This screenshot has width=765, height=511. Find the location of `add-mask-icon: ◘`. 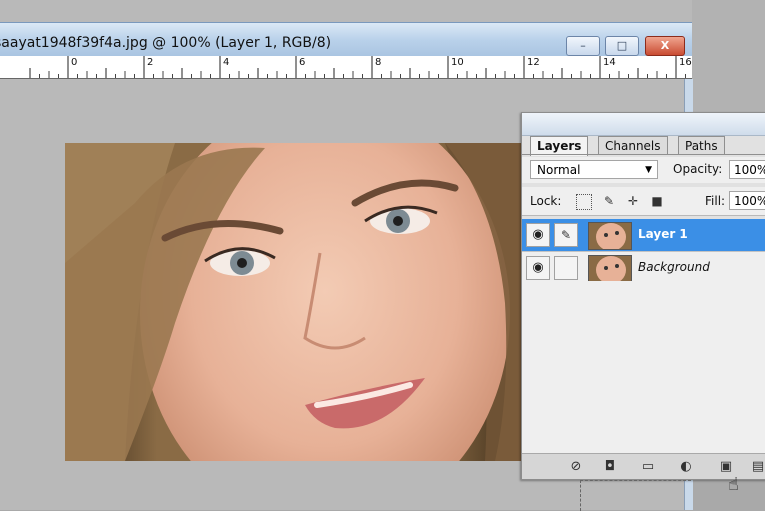

add-mask-icon: ◘ is located at coordinates (610, 466).